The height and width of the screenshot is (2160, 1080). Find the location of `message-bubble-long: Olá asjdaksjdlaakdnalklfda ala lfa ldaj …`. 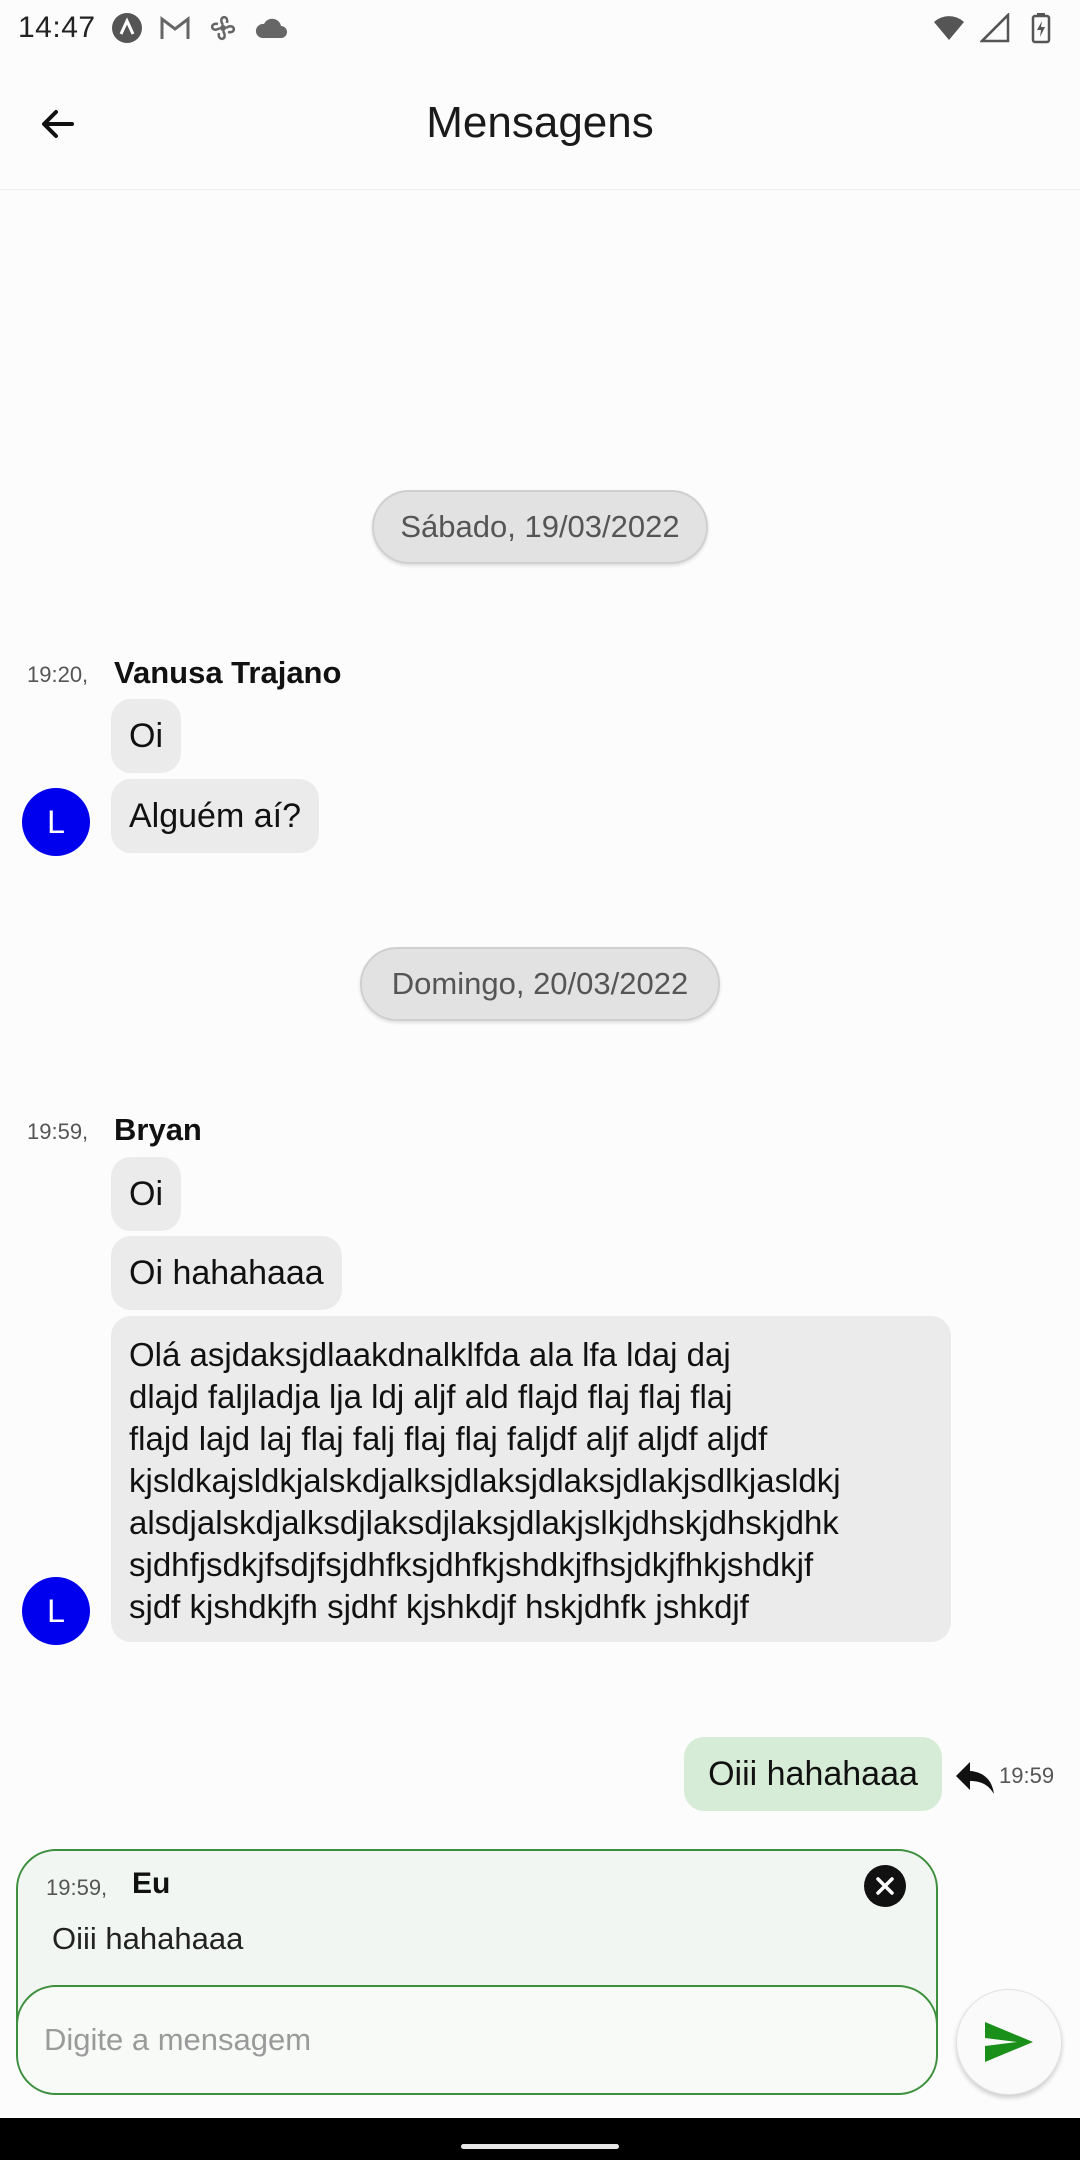

message-bubble-long: Olá asjdaksjdlaakdnalklfda ala lfa ldaj … is located at coordinates (531, 1479).